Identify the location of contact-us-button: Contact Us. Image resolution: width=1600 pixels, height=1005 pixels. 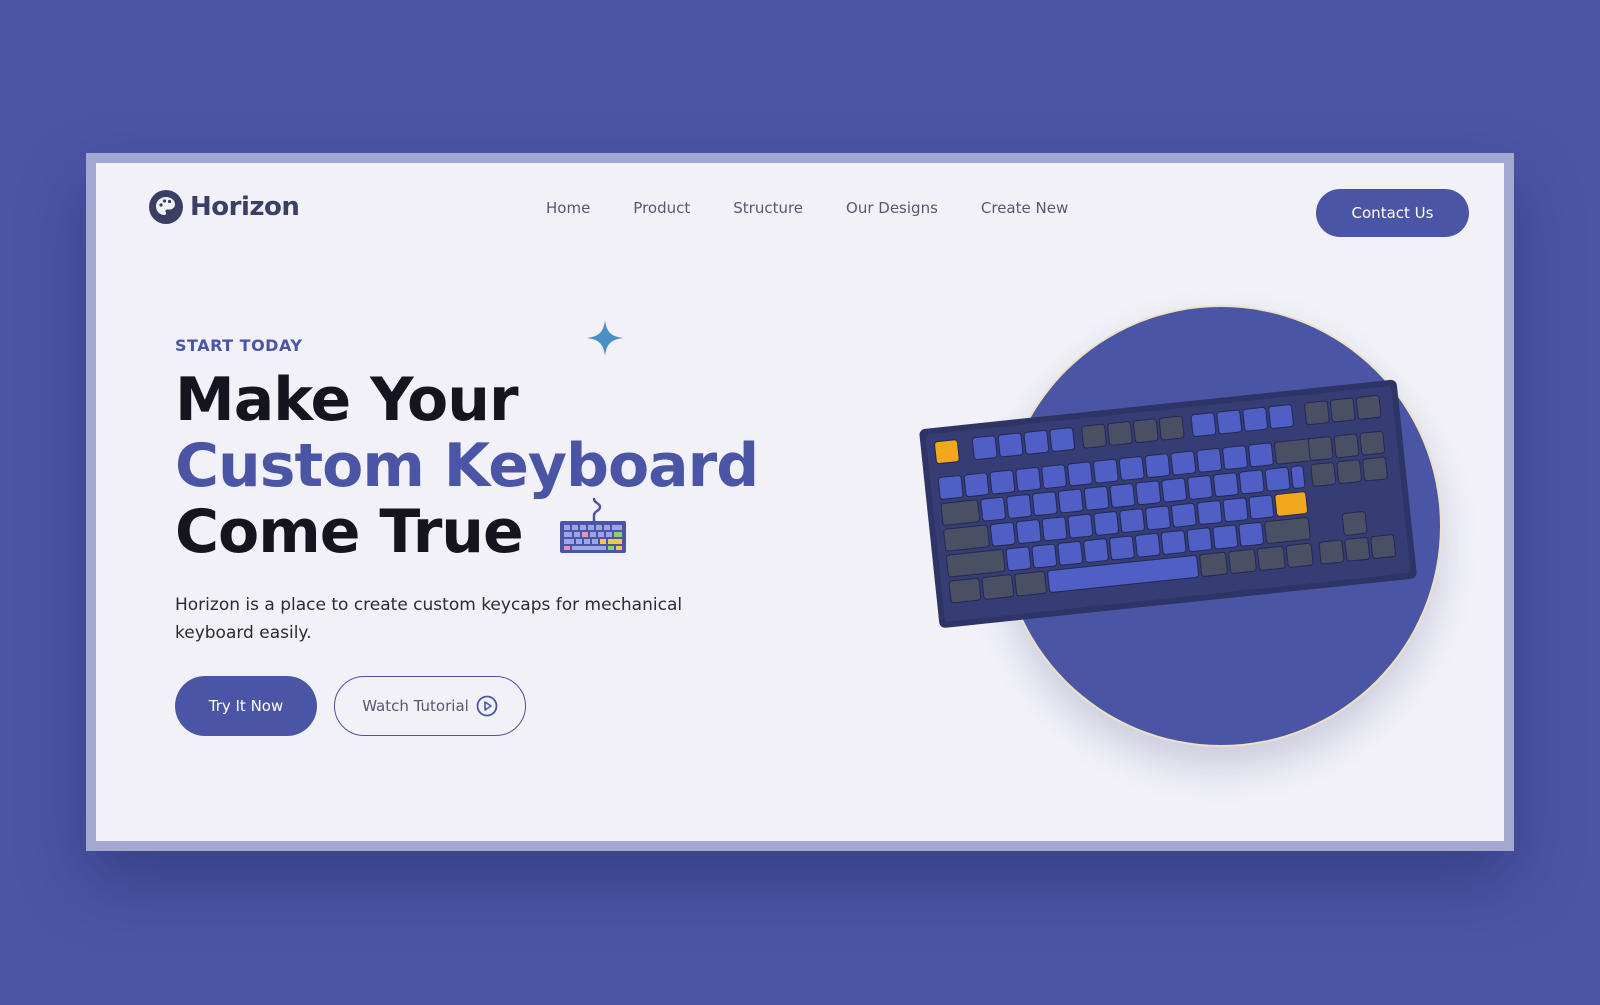
(1392, 213).